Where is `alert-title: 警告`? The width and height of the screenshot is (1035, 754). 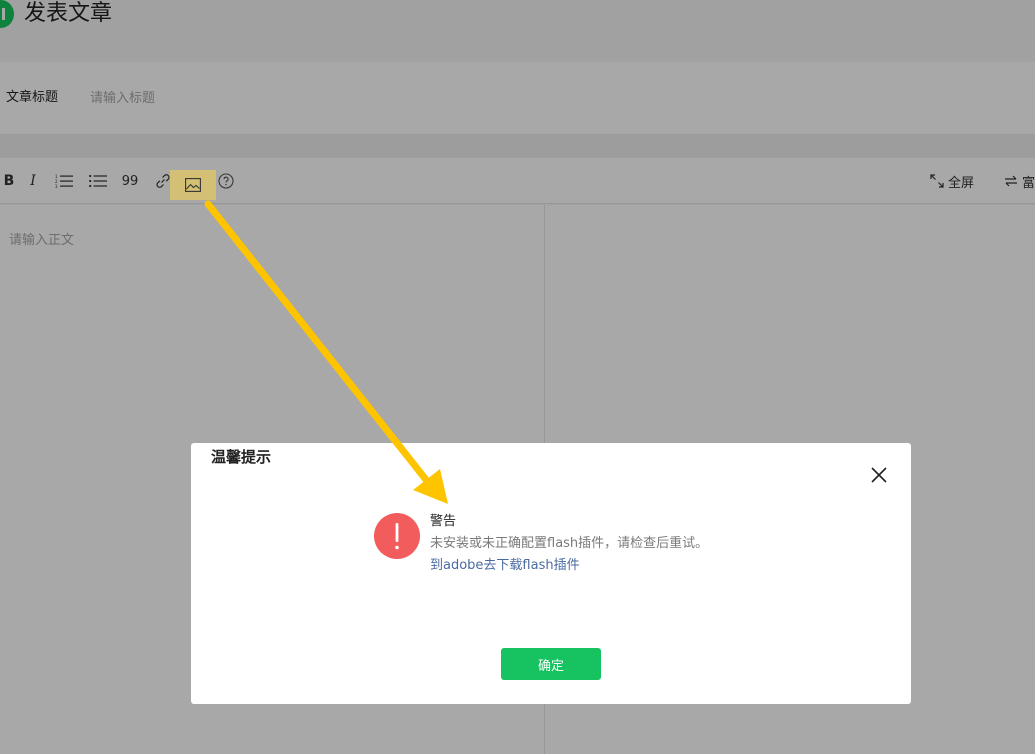
alert-title: 警告 is located at coordinates (443, 521).